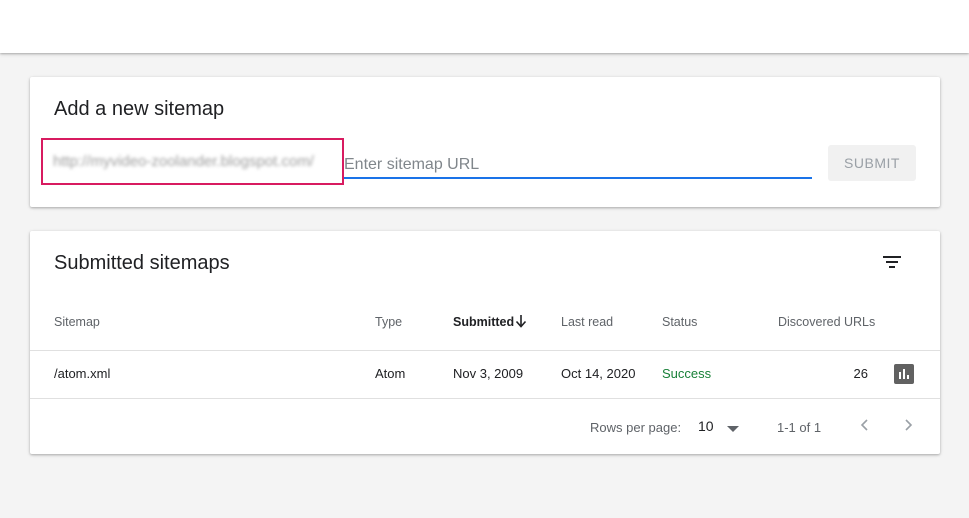 Image resolution: width=969 pixels, height=518 pixels. Describe the element at coordinates (485, 398) in the screenshot. I see `row-divider` at that location.